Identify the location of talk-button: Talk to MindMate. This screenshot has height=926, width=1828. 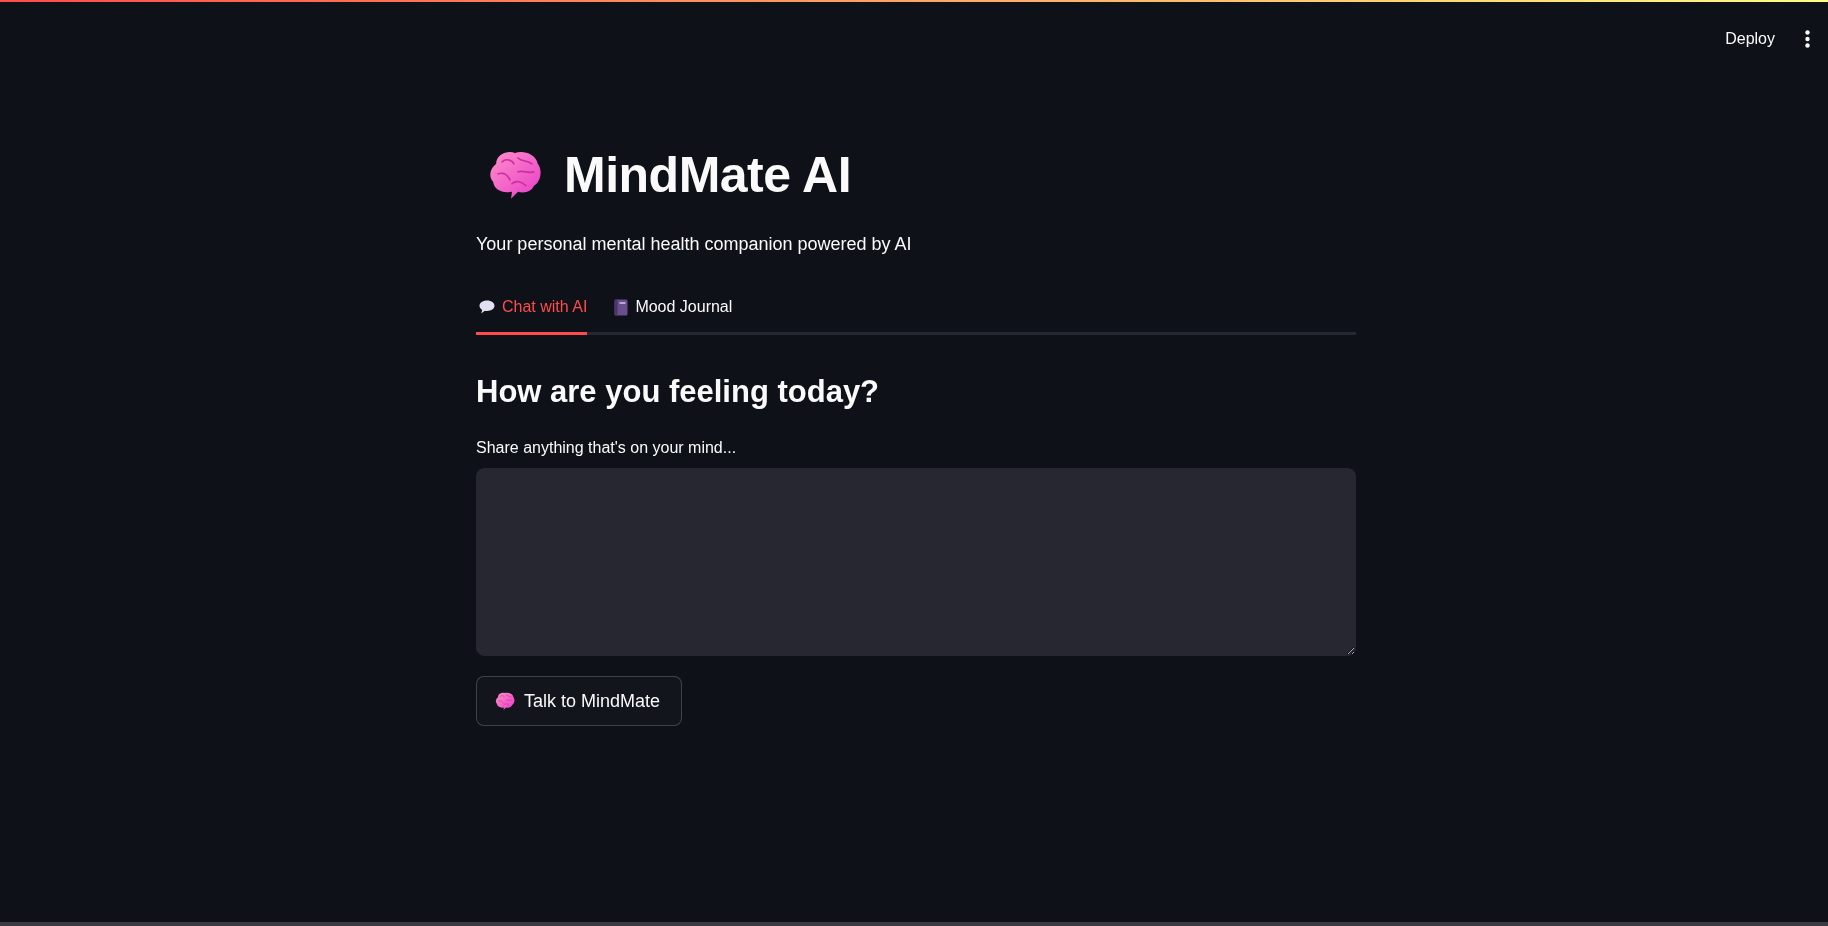
(579, 701).